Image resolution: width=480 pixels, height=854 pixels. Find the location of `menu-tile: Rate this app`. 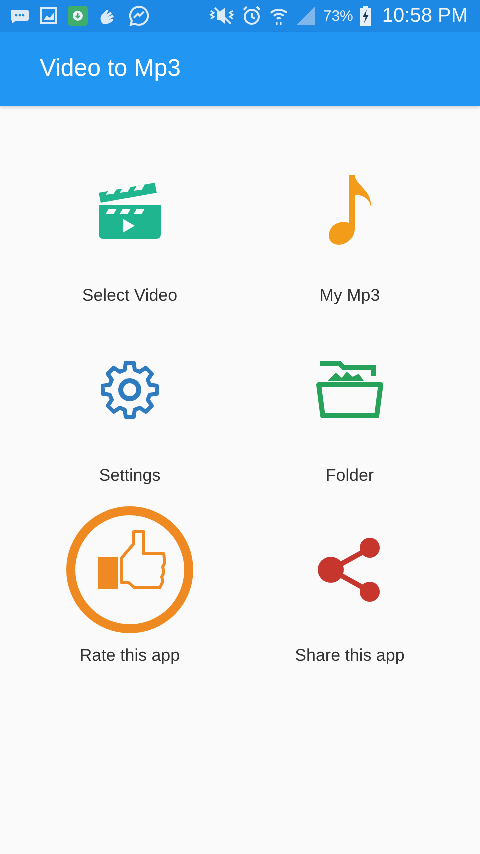

menu-tile: Rate this app is located at coordinates (130, 586).